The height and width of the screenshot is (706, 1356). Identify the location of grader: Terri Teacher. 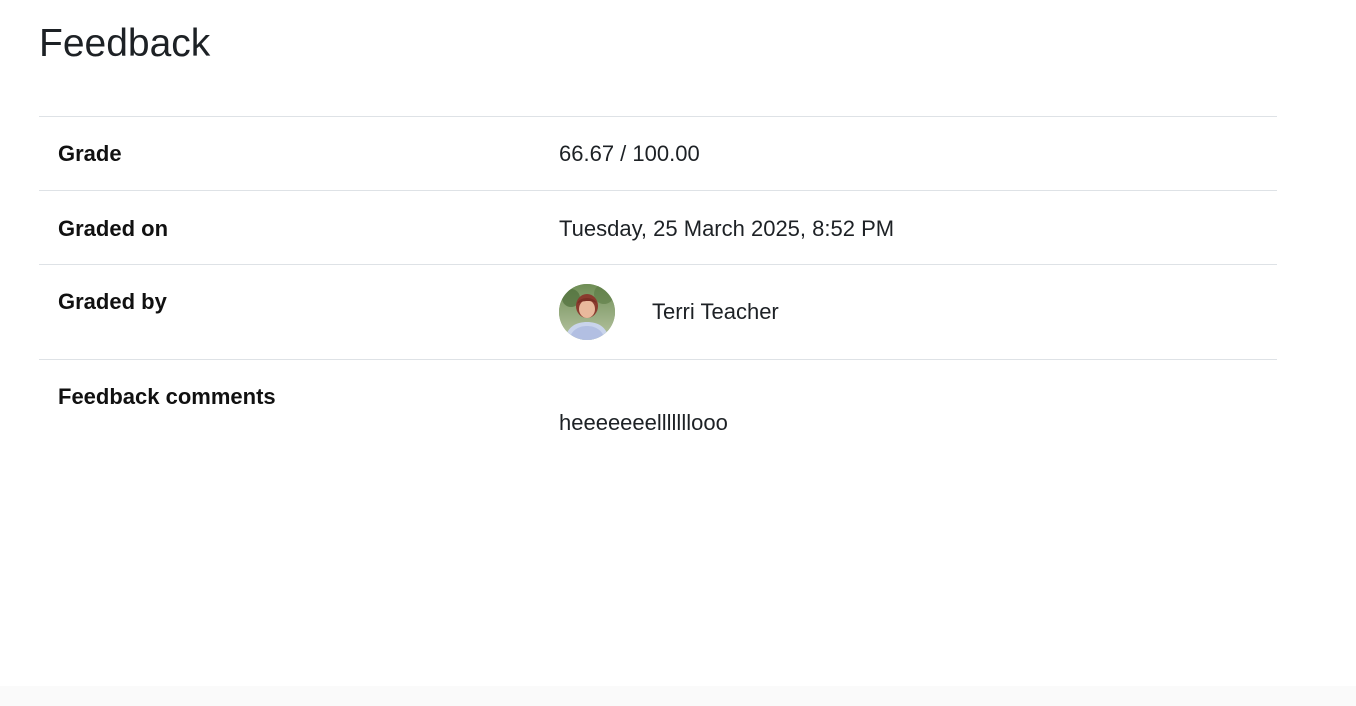
(918, 312).